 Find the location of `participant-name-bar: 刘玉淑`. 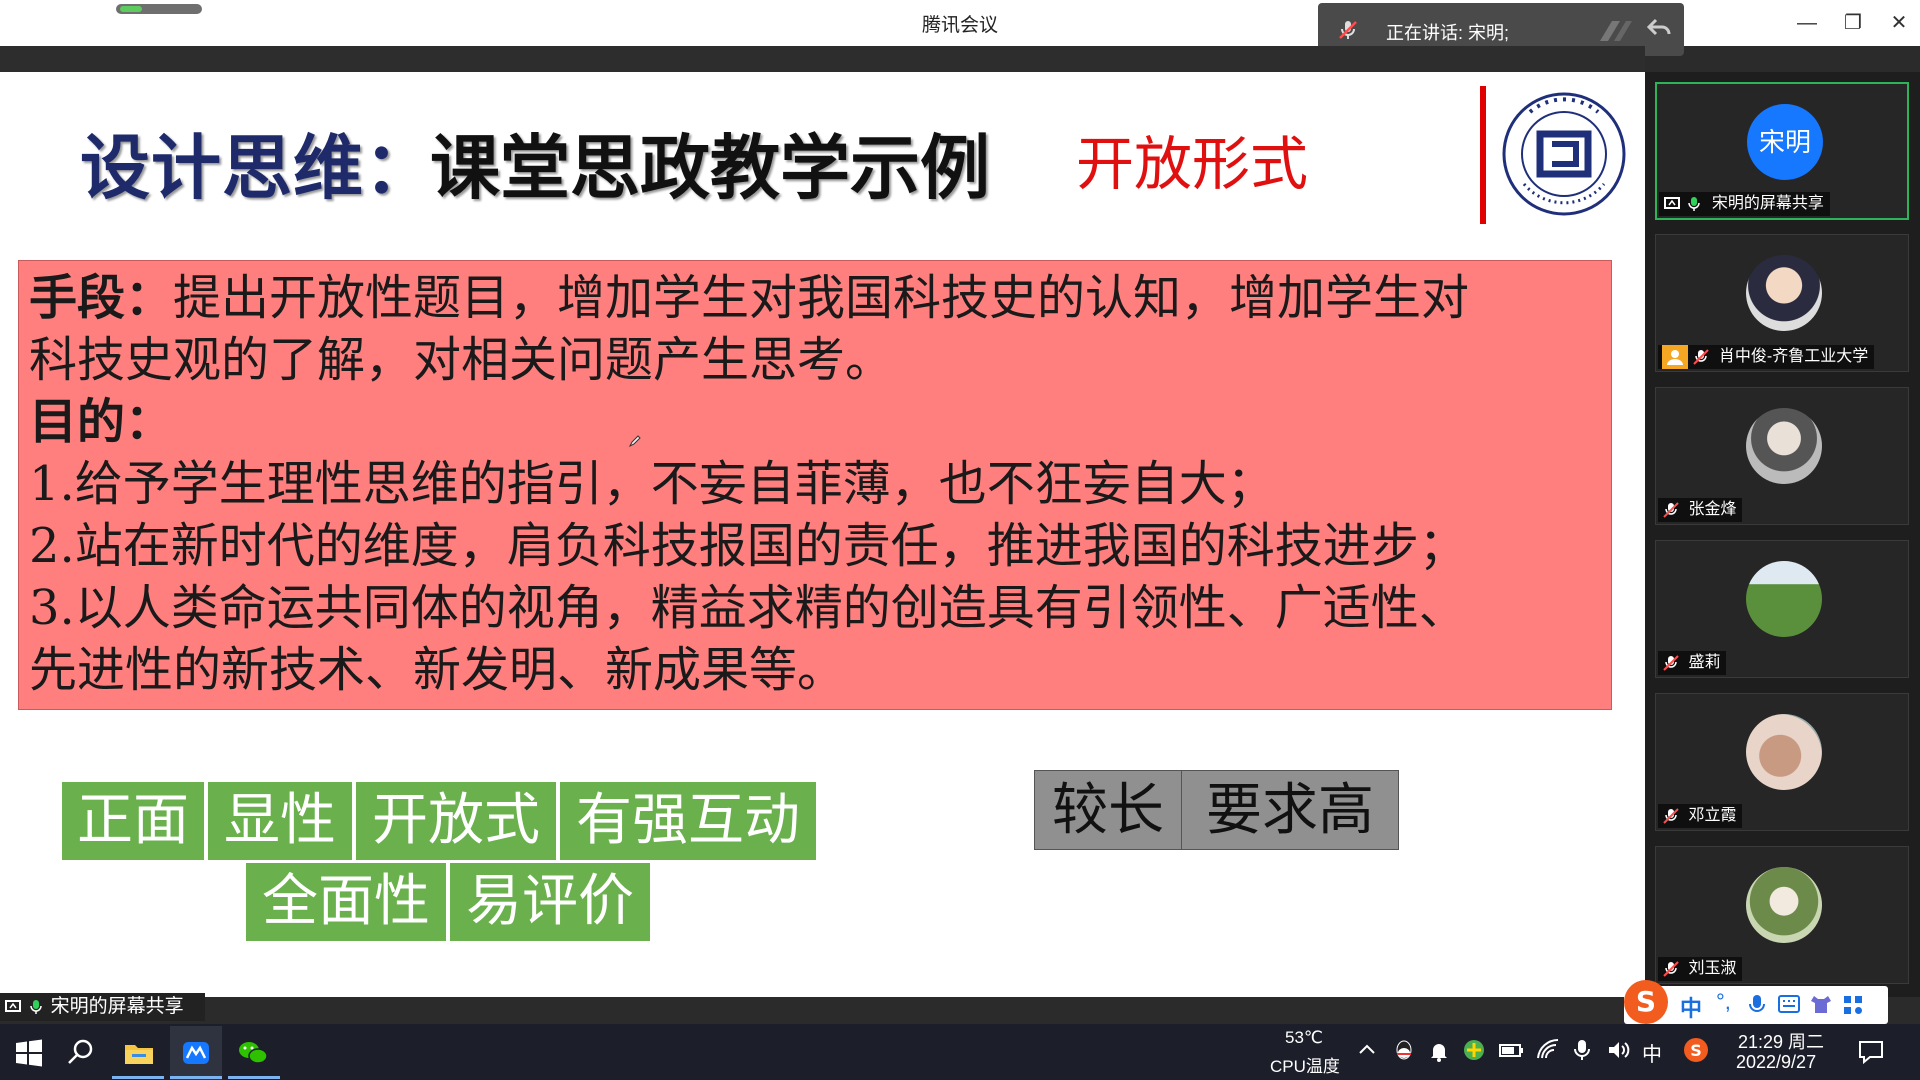

participant-name-bar: 刘玉淑 is located at coordinates (1700, 969).